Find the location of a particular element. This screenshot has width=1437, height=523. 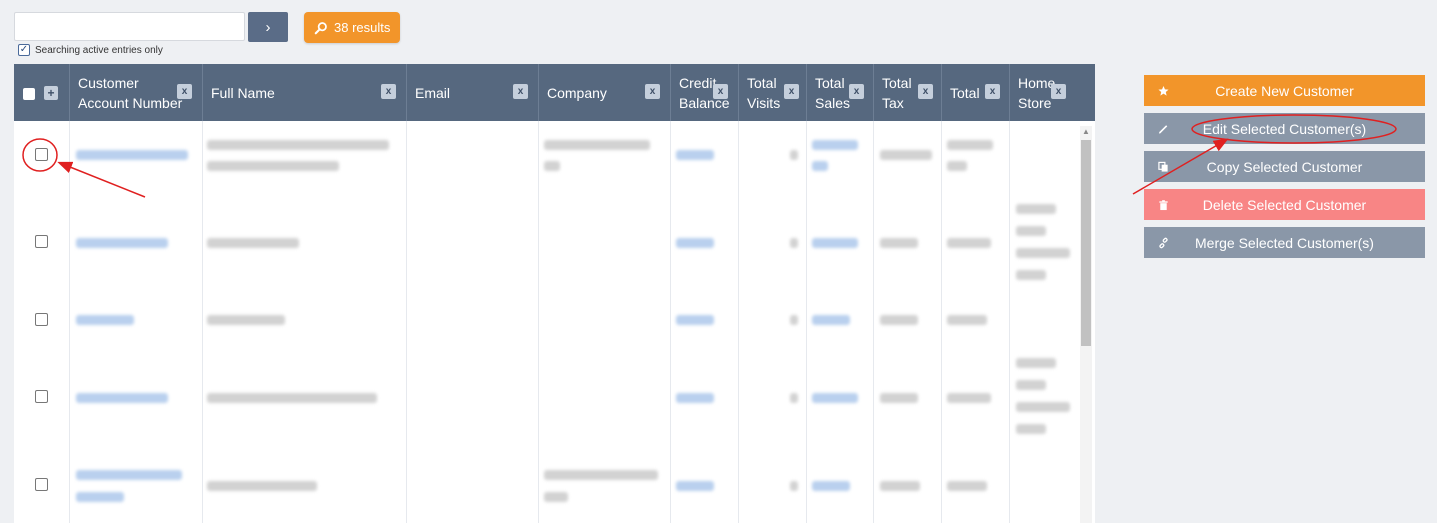

column-header-visits: Total Visits x is located at coordinates (773, 92).